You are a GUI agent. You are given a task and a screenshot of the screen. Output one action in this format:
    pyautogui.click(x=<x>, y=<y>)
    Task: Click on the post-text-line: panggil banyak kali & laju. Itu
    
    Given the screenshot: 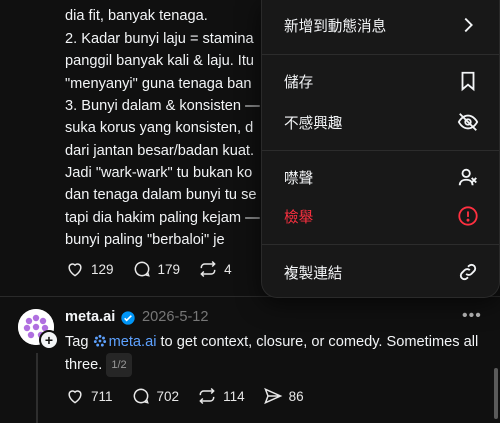 What is the action you would take?
    pyautogui.click(x=160, y=61)
    